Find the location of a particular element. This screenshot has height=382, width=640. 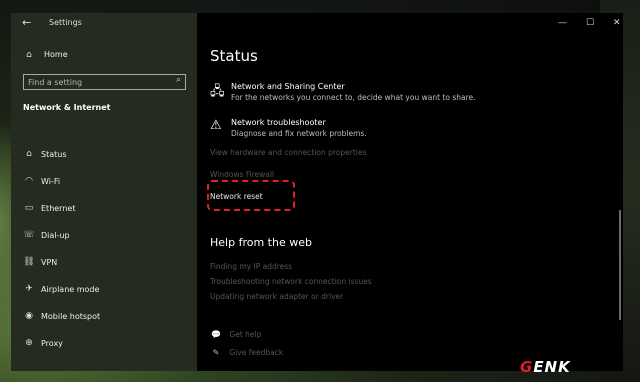

highlight-box is located at coordinates (251, 195).